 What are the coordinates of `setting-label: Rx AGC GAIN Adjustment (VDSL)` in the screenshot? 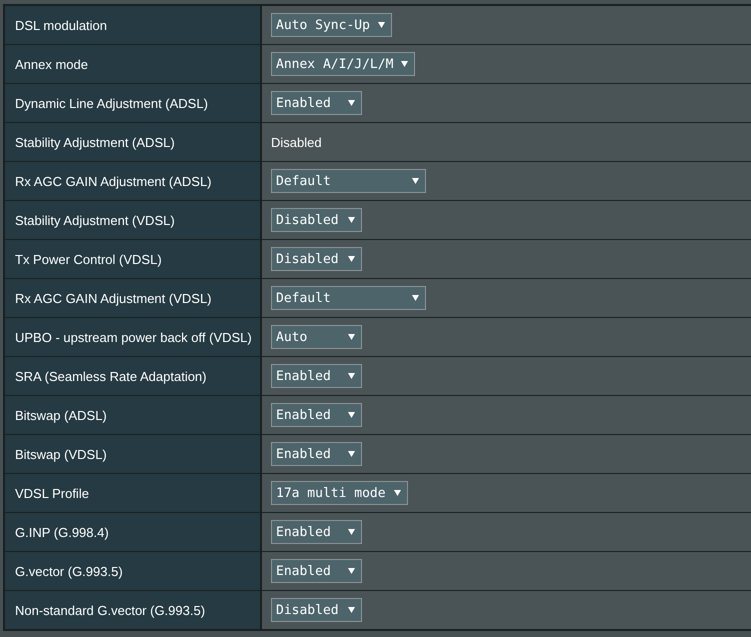 It's located at (113, 298).